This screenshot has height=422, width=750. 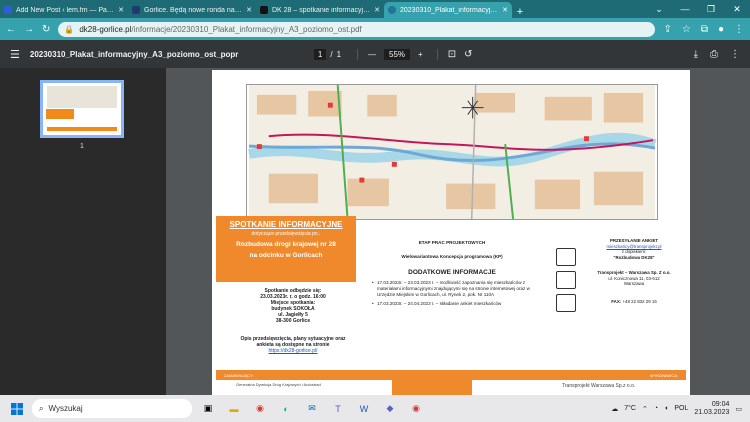 What do you see at coordinates (639, 301) in the screenshot?
I see `fax-number: +48 22 832 29 15` at bounding box center [639, 301].